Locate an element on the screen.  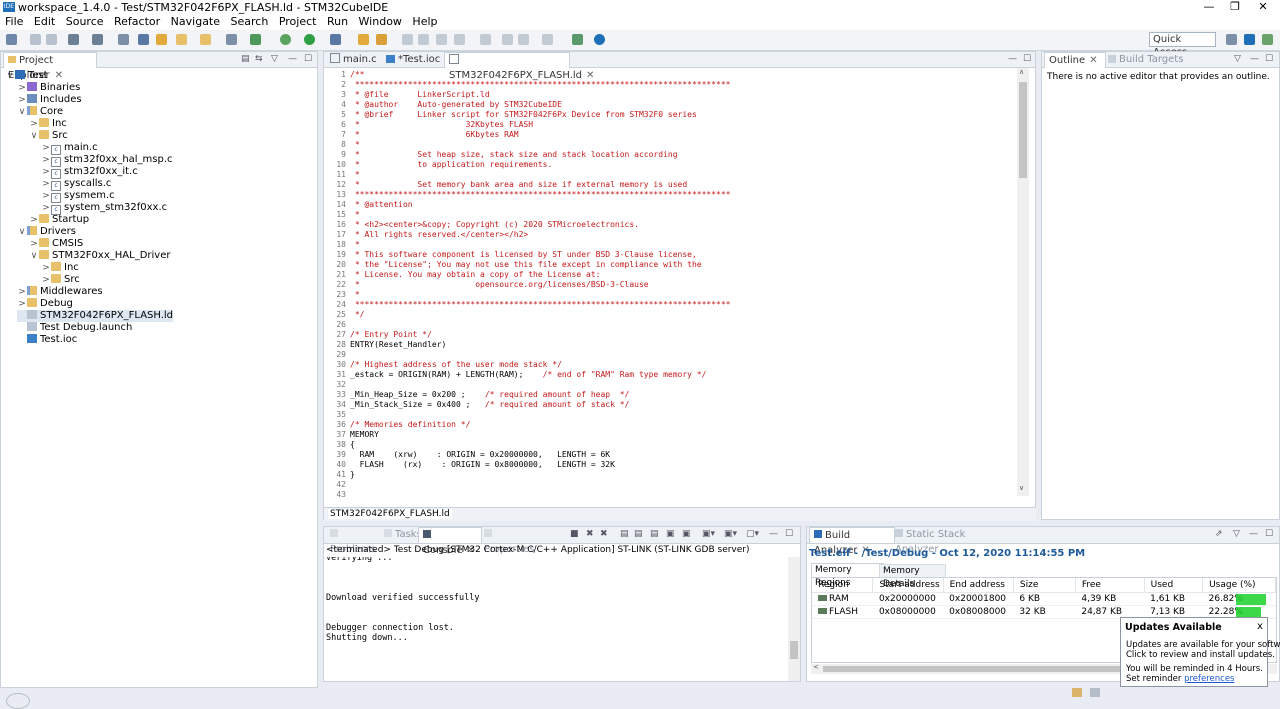
menu-file: File is located at coordinates (14, 22).